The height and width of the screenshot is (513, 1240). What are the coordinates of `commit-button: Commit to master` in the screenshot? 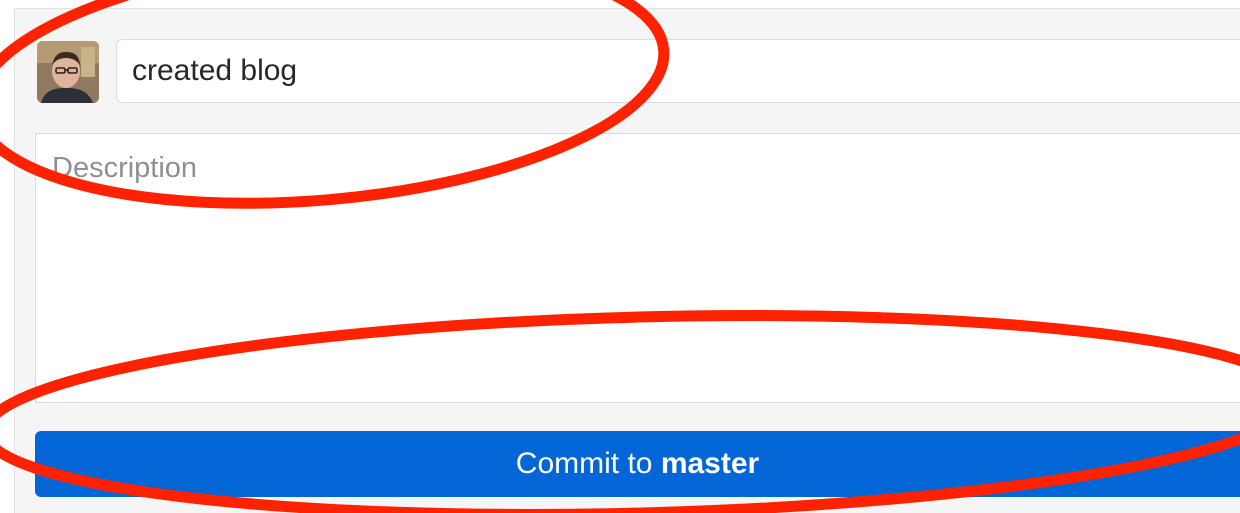 It's located at (637, 464).